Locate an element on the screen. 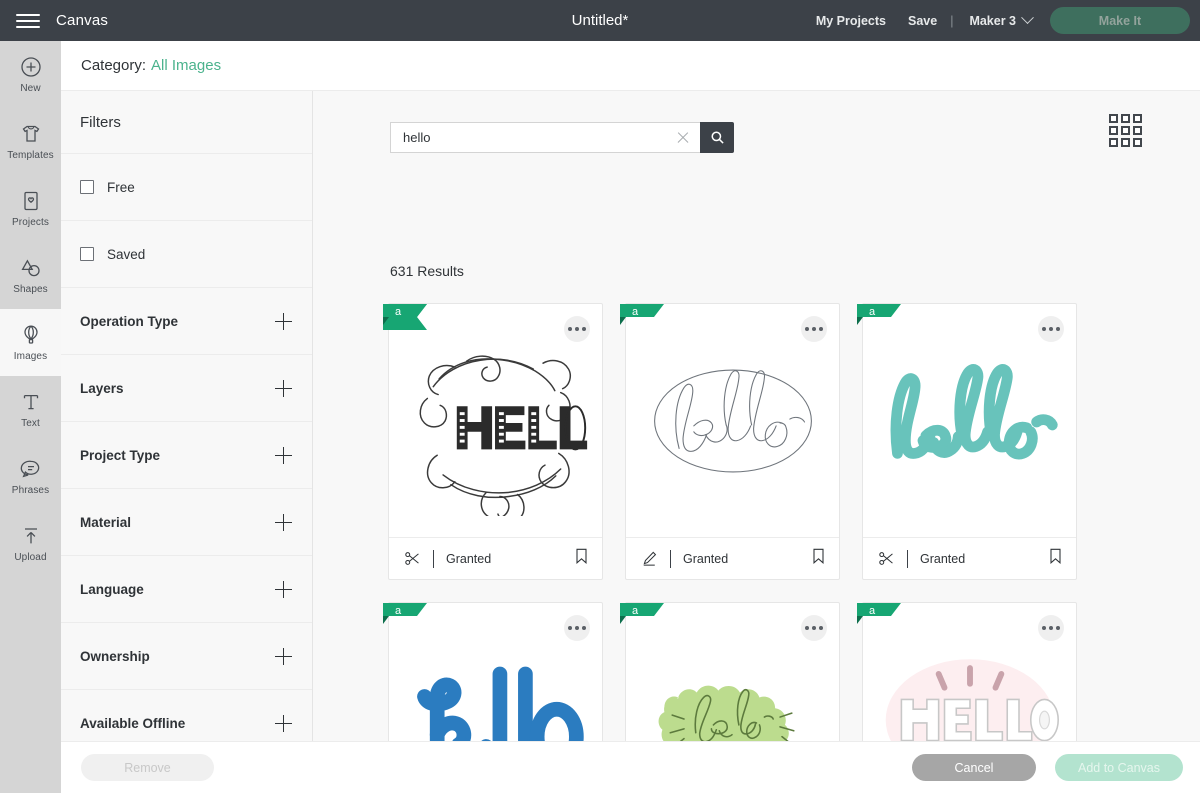  image-card-footer: Granted is located at coordinates (732, 558).